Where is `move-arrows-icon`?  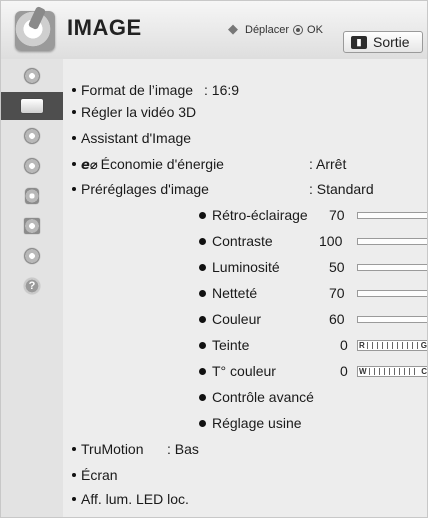 move-arrows-icon is located at coordinates (234, 29).